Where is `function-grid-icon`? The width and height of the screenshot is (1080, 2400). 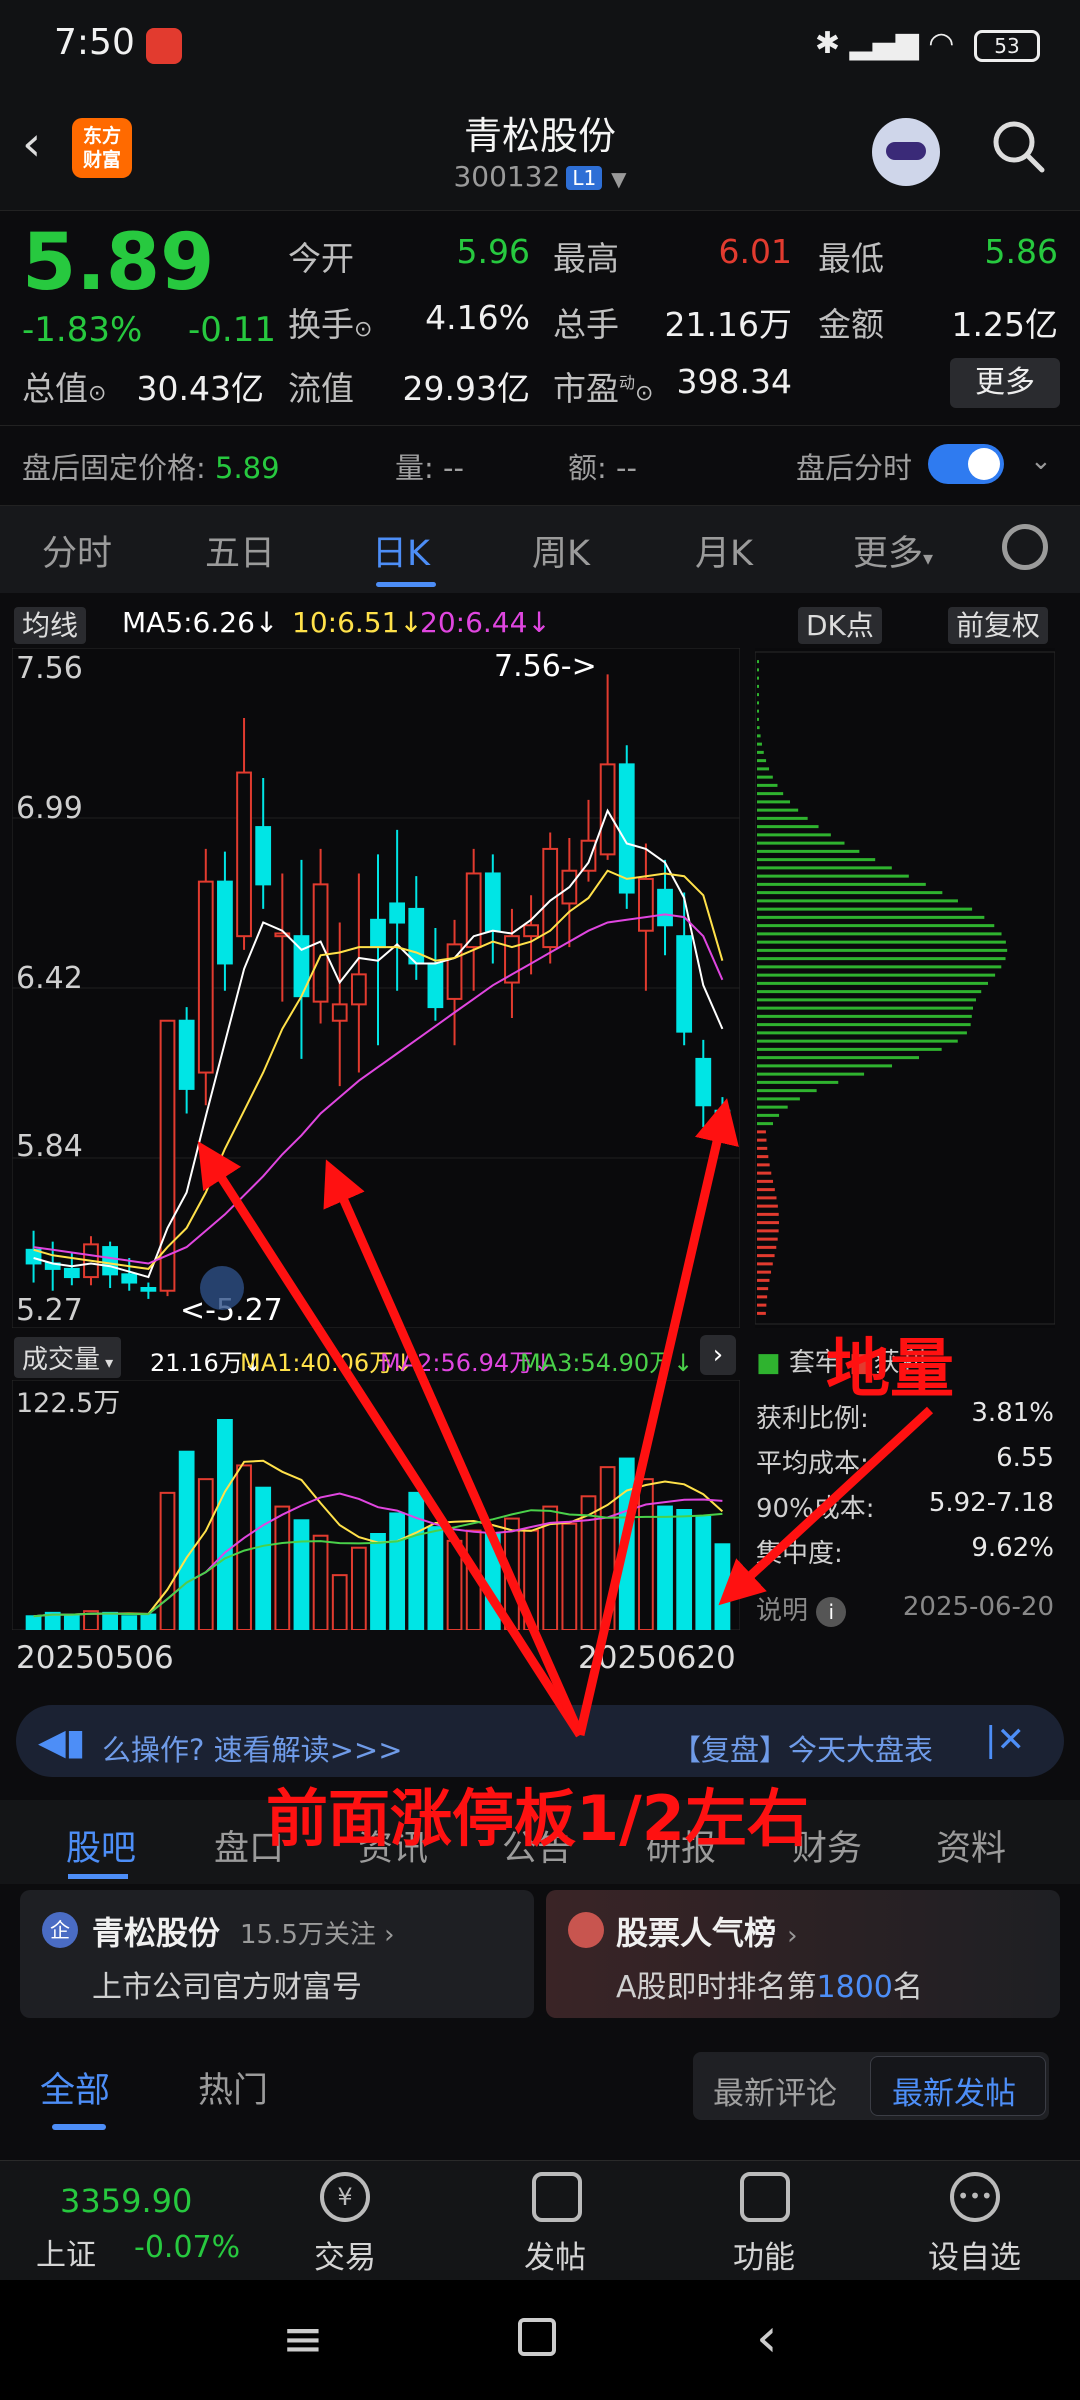
function-grid-icon is located at coordinates (765, 2197).